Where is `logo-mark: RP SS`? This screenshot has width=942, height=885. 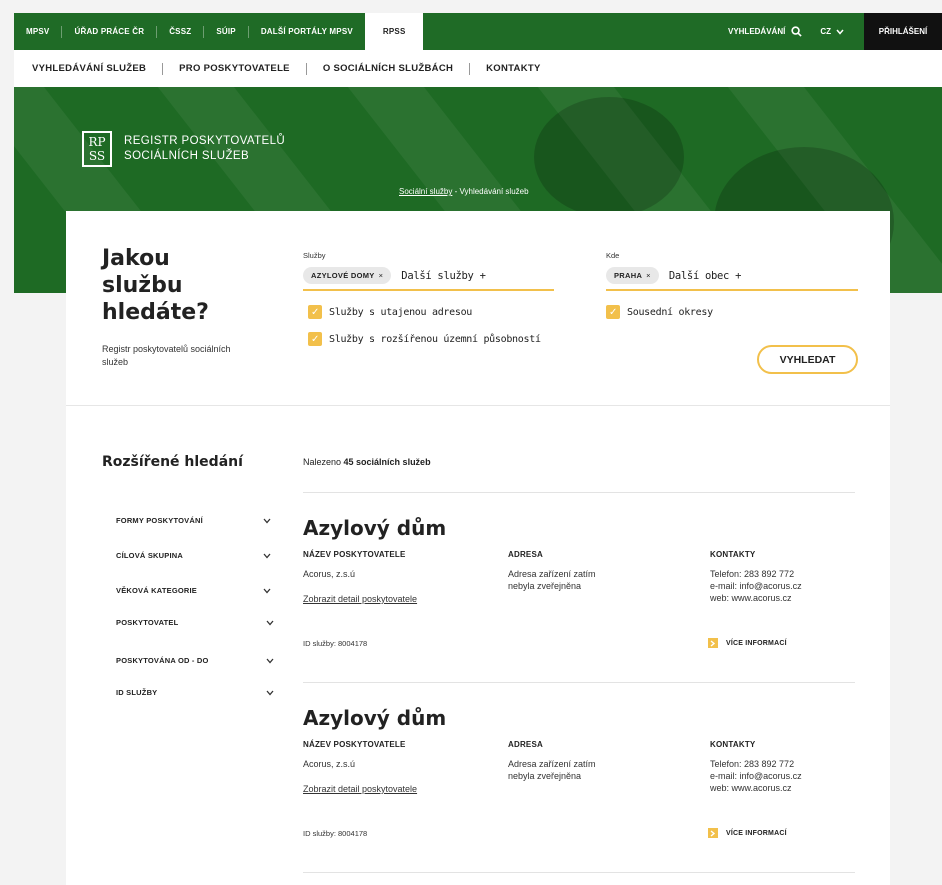
logo-mark: RP SS is located at coordinates (97, 149).